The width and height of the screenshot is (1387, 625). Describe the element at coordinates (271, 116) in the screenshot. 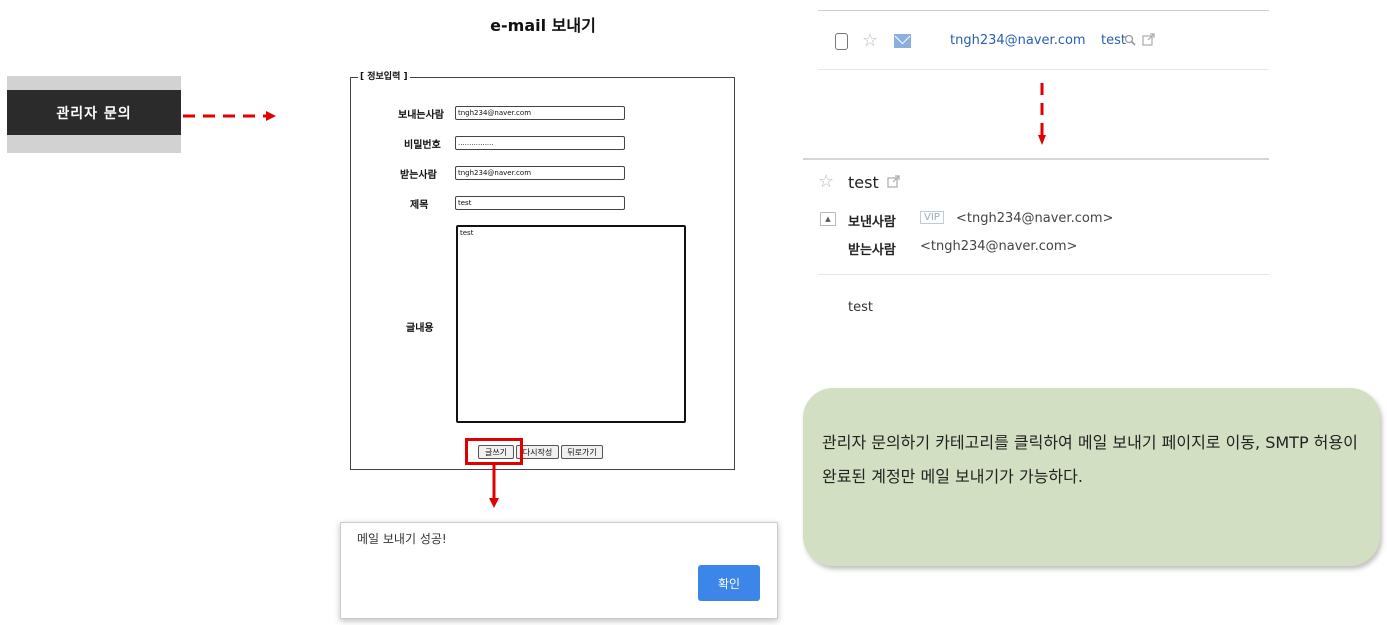

I see `arrow-head-right` at that location.